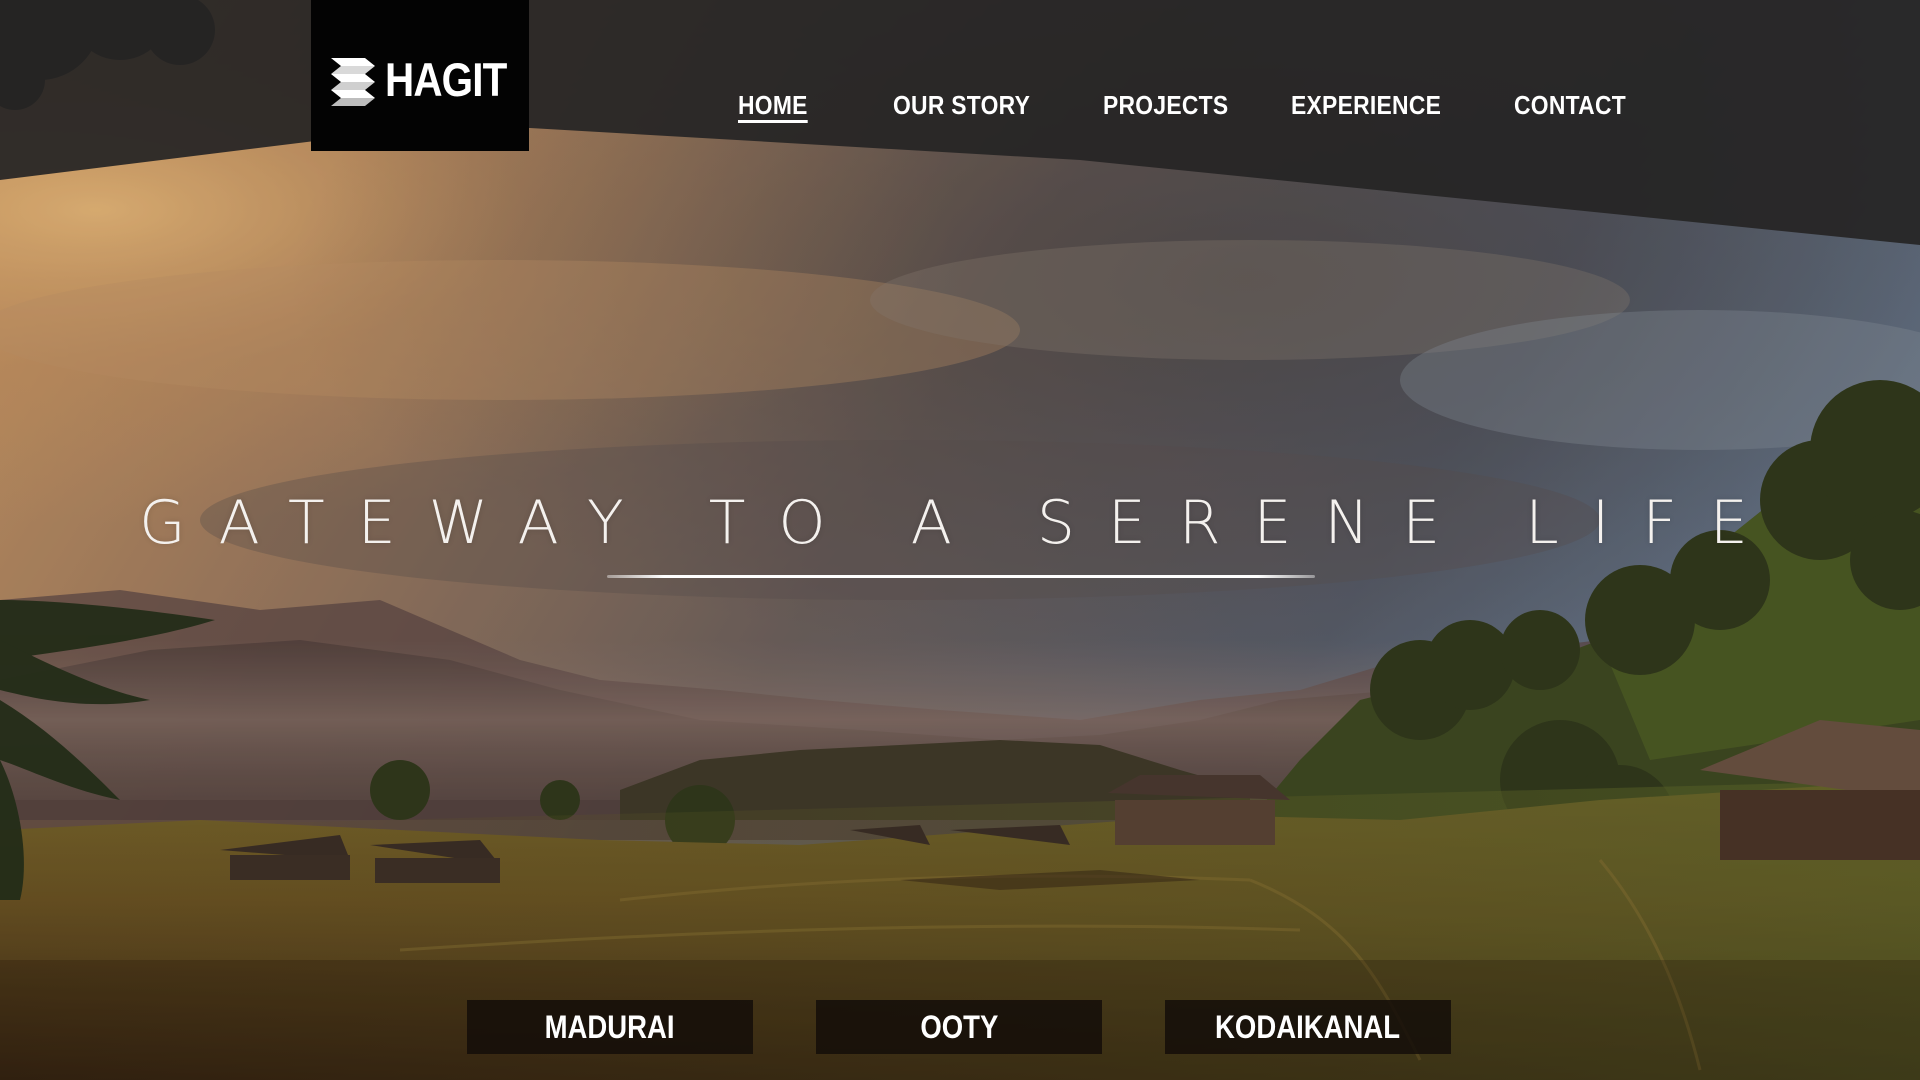 The image size is (1920, 1080). I want to click on location-button-label: OOTY, so click(959, 1026).